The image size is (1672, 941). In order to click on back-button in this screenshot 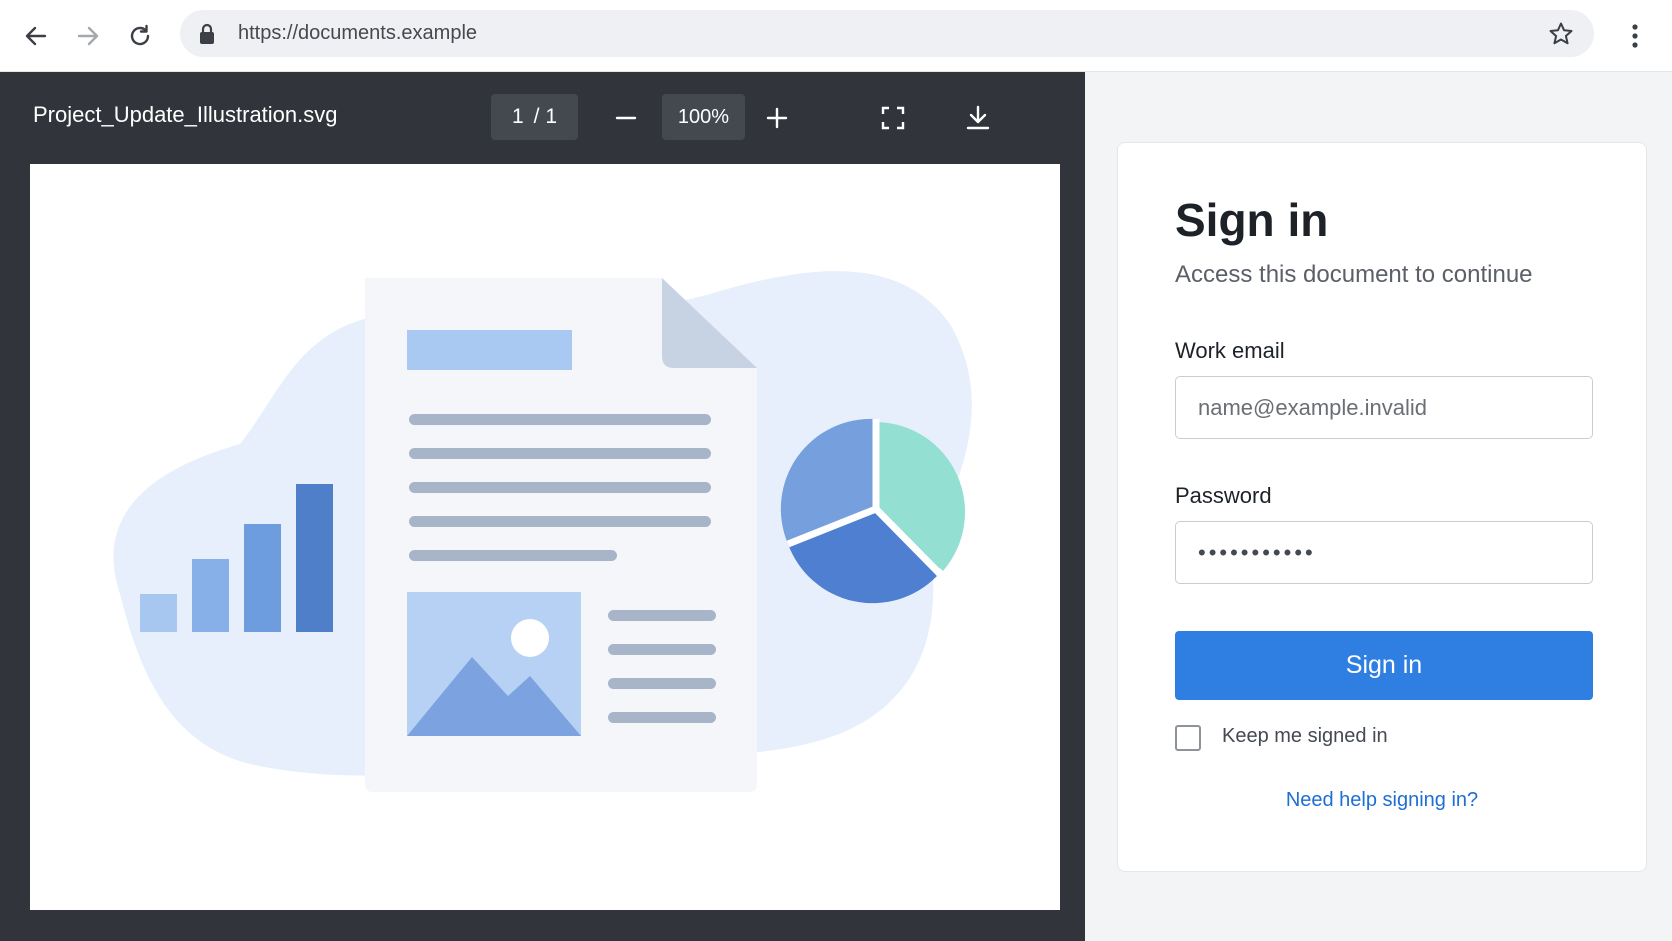, I will do `click(36, 36)`.